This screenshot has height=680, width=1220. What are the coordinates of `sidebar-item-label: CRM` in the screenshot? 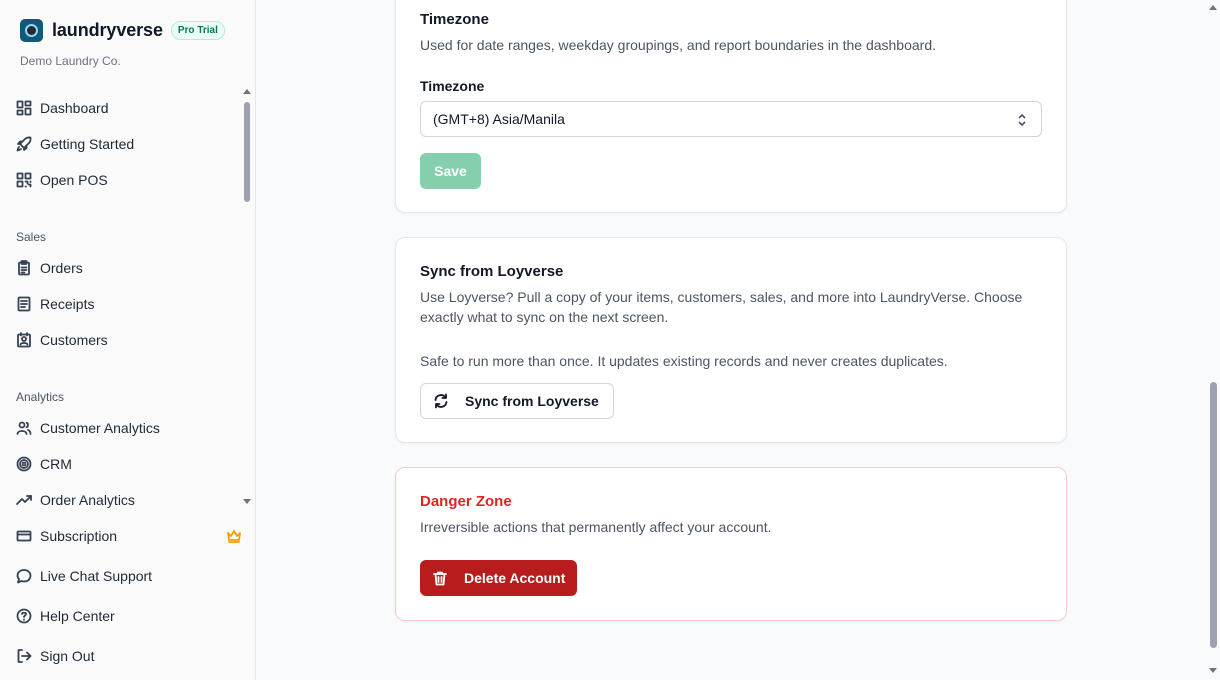 It's located at (56, 464).